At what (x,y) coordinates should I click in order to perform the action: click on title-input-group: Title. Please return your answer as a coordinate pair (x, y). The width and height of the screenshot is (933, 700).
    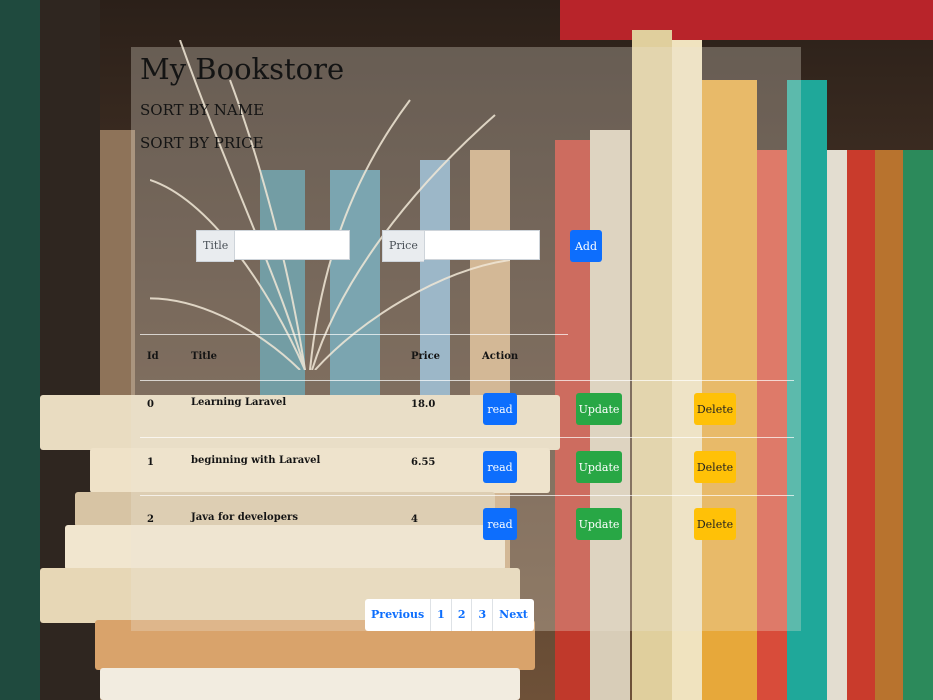
    Looking at the image, I should click on (273, 246).